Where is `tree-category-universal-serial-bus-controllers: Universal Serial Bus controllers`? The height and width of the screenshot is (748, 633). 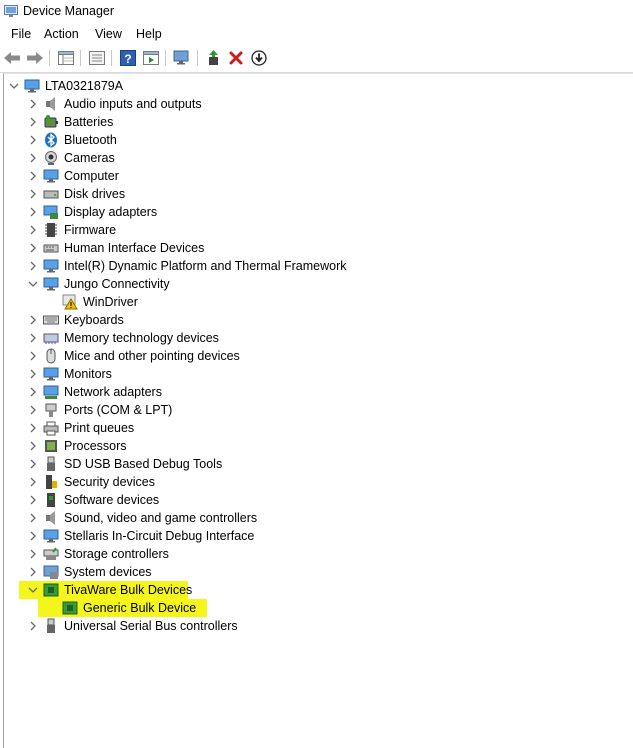
tree-category-universal-serial-bus-controllers: Universal Serial Bus controllers is located at coordinates (314, 626).